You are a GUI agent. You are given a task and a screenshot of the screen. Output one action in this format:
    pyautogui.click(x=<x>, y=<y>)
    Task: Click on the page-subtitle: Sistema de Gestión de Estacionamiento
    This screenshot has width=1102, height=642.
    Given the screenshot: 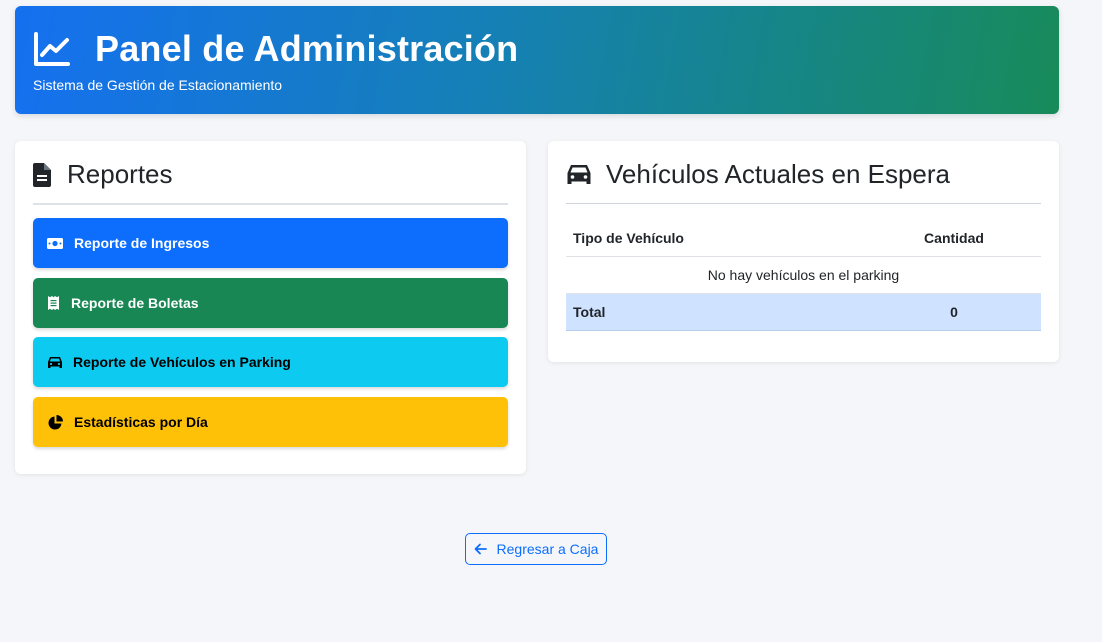 What is the action you would take?
    pyautogui.click(x=158, y=85)
    